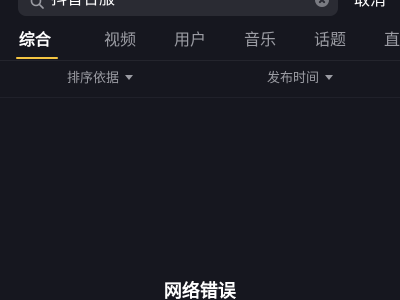 Image resolution: width=400 pixels, height=300 pixels. What do you see at coordinates (392, 40) in the screenshot?
I see `tab-live: 直` at bounding box center [392, 40].